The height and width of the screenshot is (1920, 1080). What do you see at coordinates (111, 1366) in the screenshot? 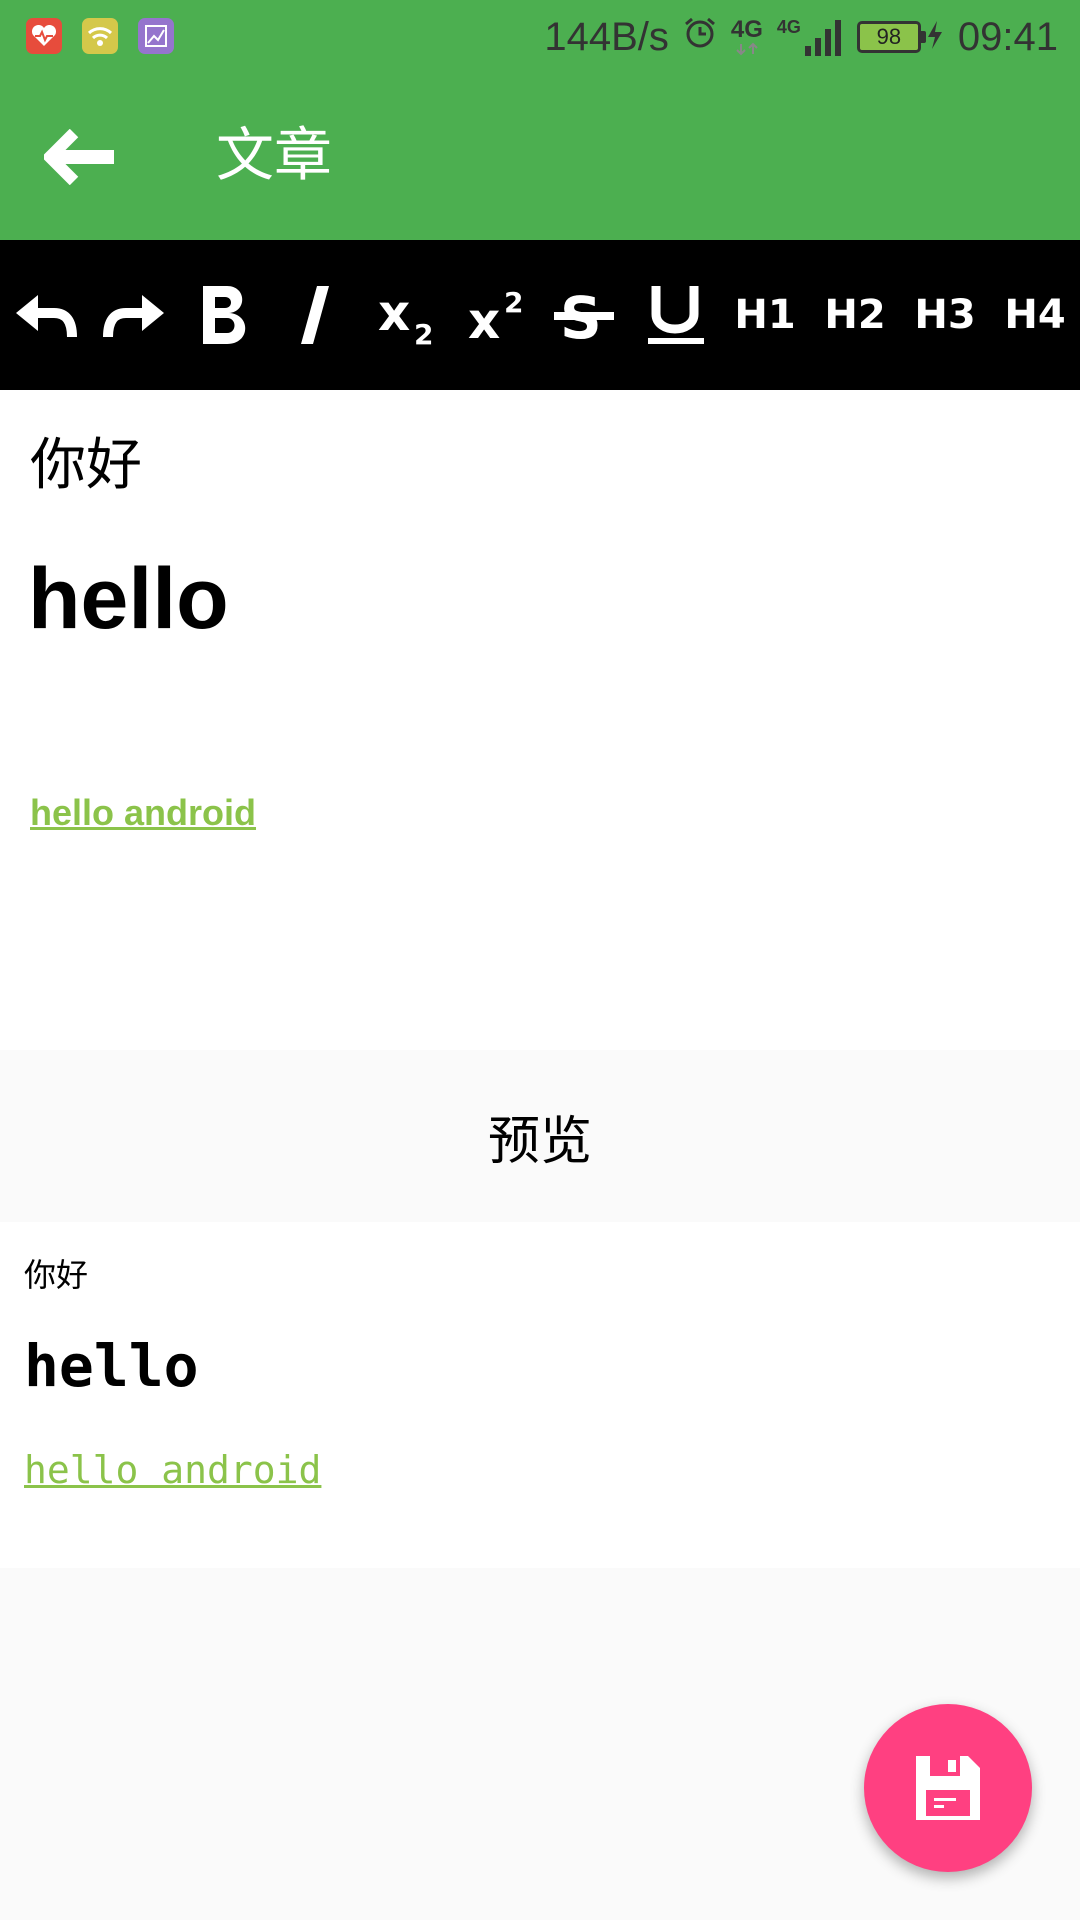
I see `preview-heading: hello` at bounding box center [111, 1366].